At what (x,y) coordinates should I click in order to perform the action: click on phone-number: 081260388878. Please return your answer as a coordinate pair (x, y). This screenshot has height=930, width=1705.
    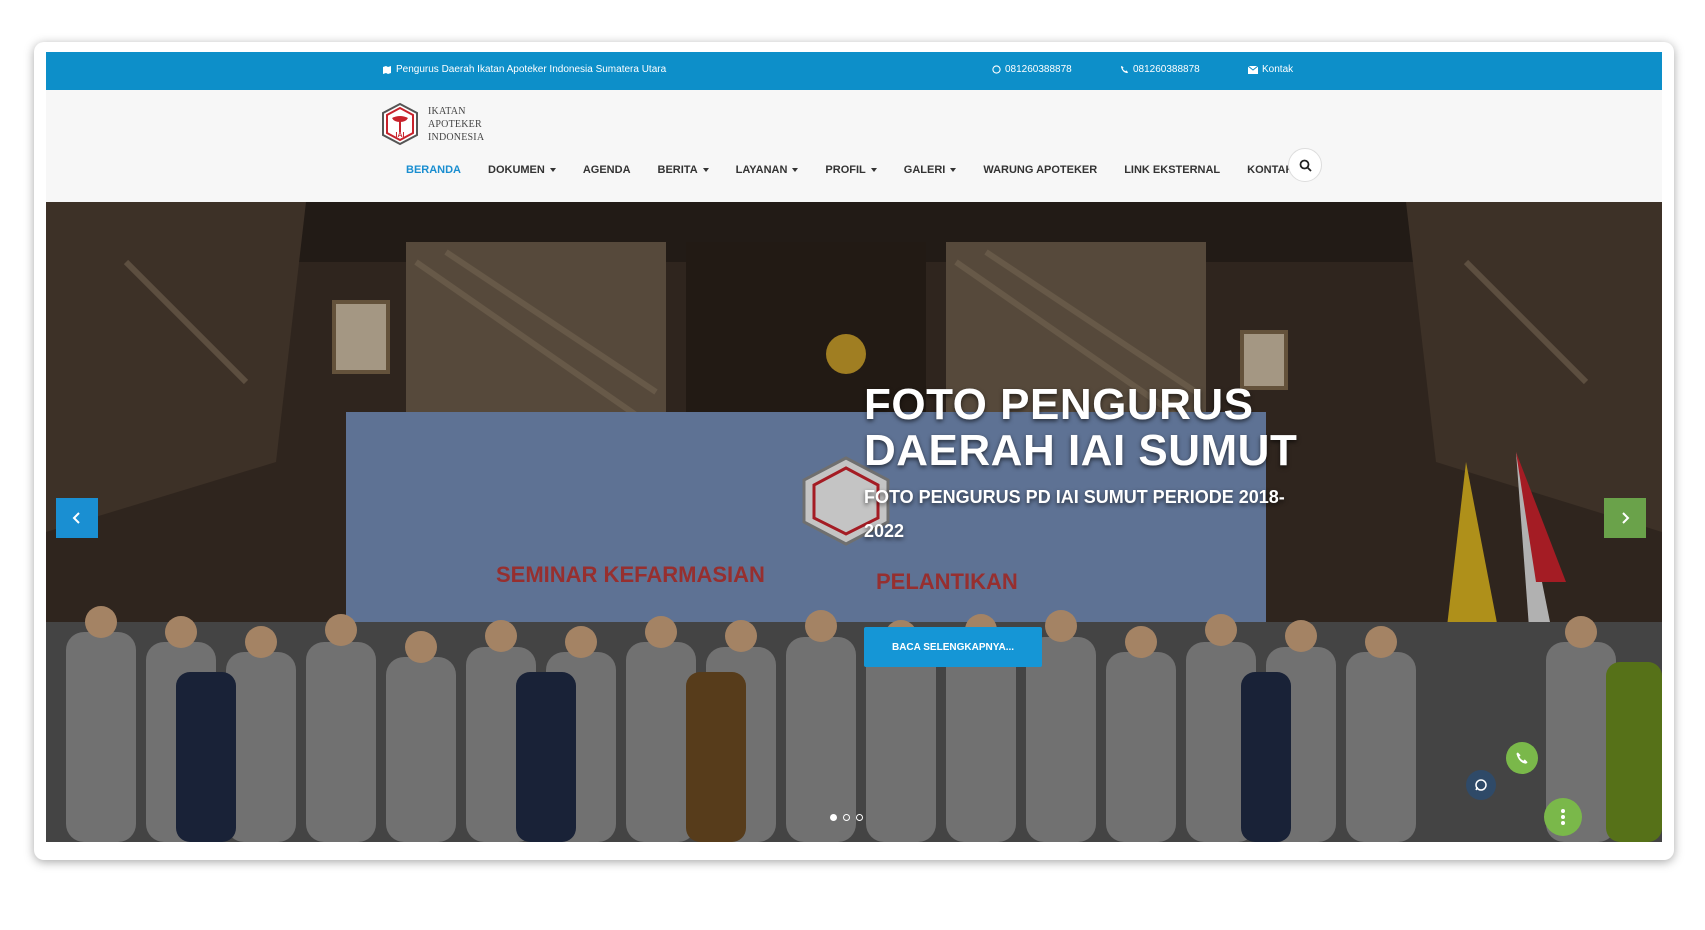
    Looking at the image, I should click on (1166, 69).